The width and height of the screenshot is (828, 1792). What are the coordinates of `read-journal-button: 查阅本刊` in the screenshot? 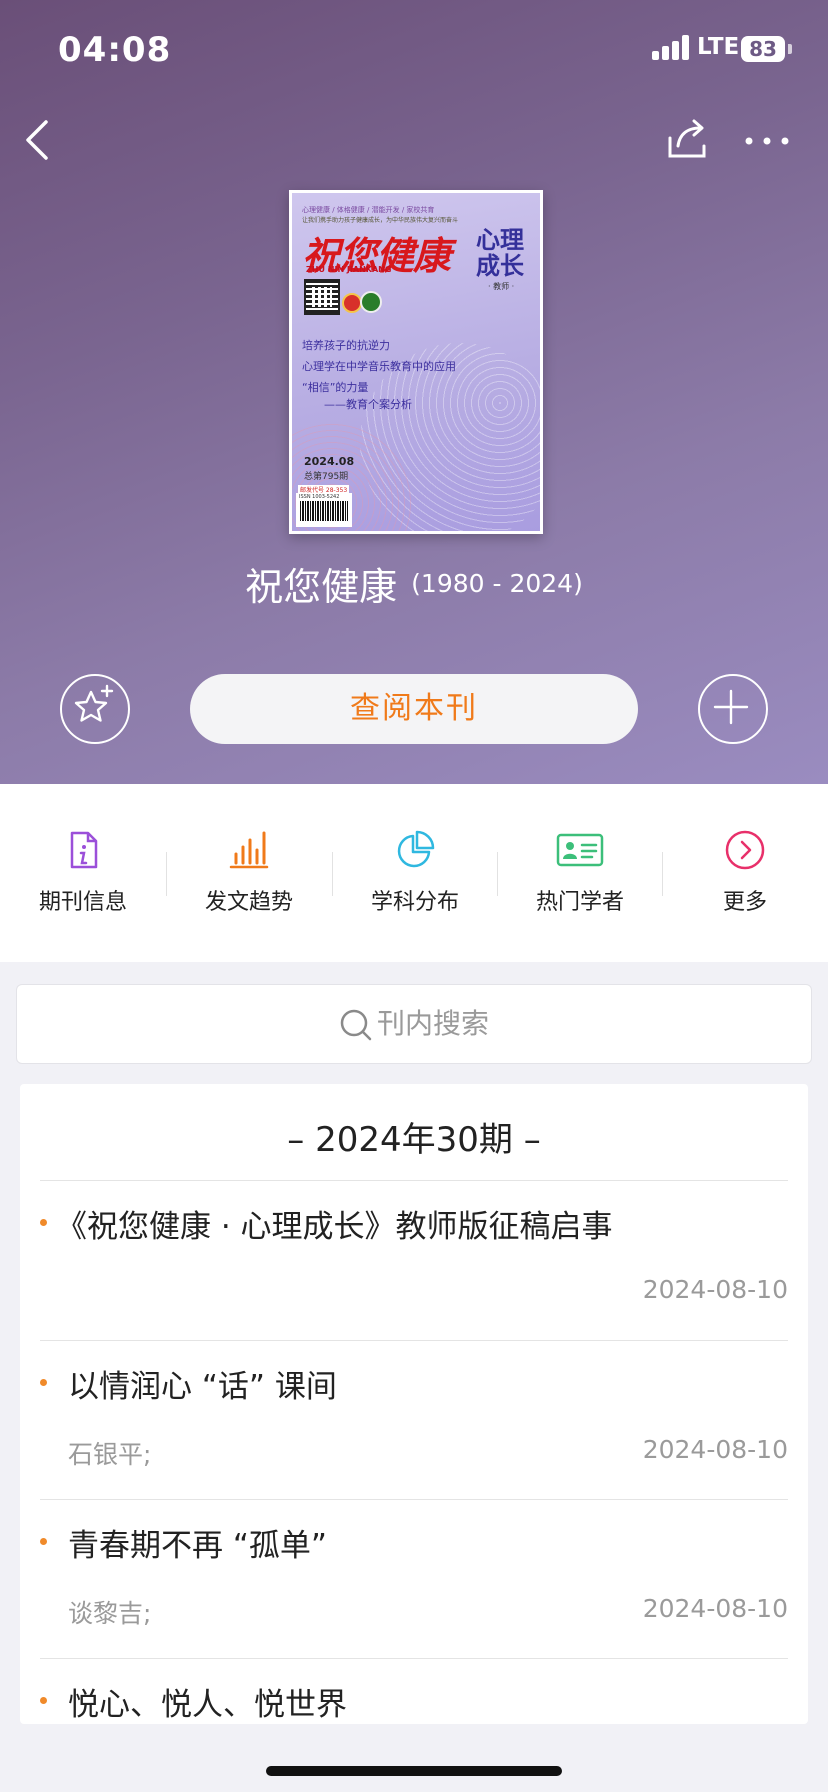 It's located at (414, 709).